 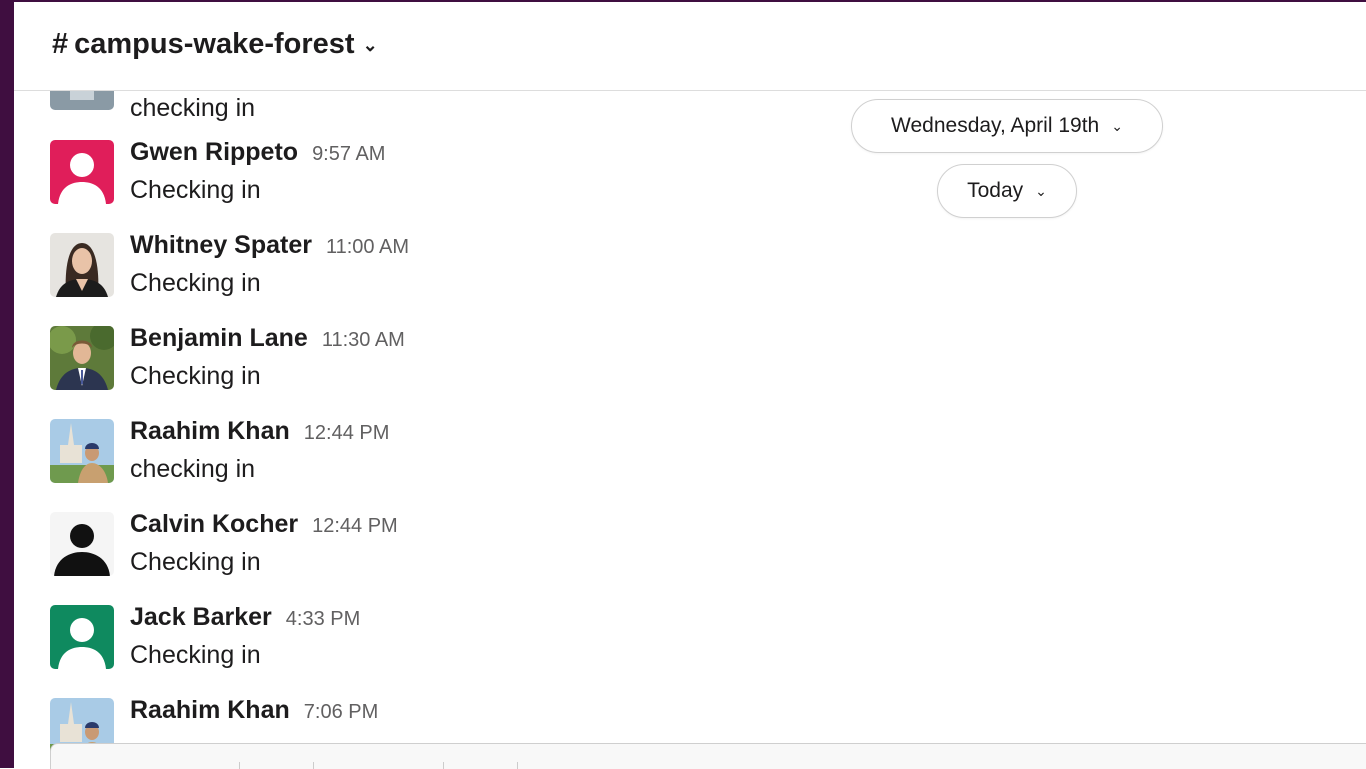 What do you see at coordinates (60, 44) in the screenshot?
I see `hash-icon: #` at bounding box center [60, 44].